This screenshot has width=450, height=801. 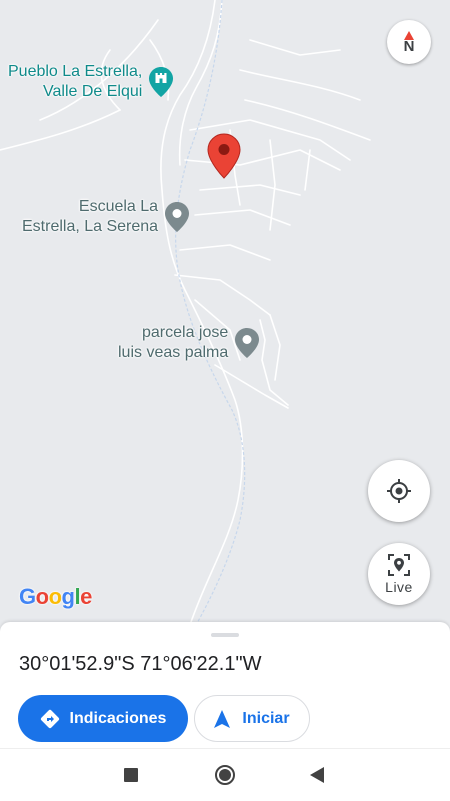 I want to click on compass-button: N, so click(x=409, y=42).